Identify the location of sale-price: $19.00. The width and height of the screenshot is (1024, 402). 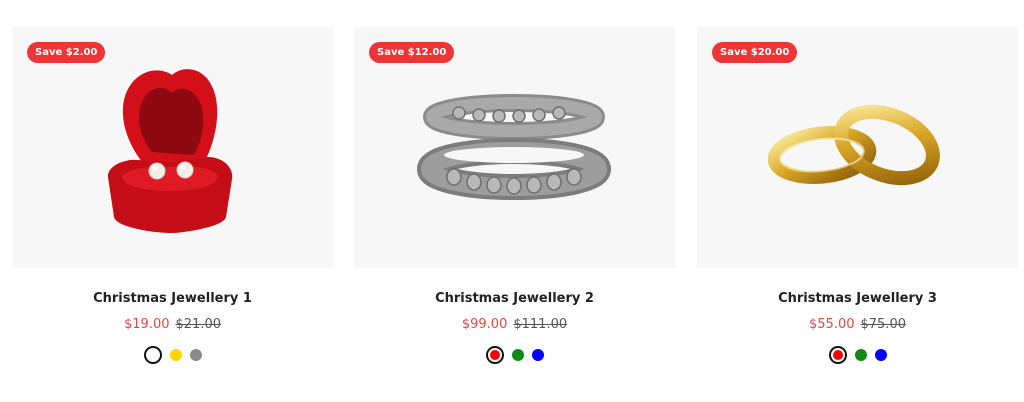
(147, 324).